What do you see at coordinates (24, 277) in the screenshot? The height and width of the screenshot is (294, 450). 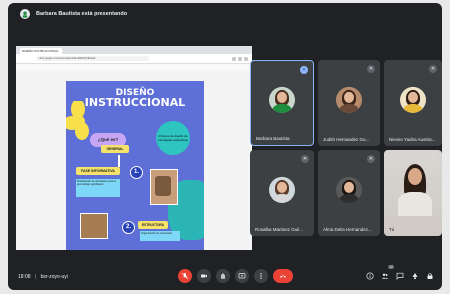 I see `clock-time: 18:08` at bounding box center [24, 277].